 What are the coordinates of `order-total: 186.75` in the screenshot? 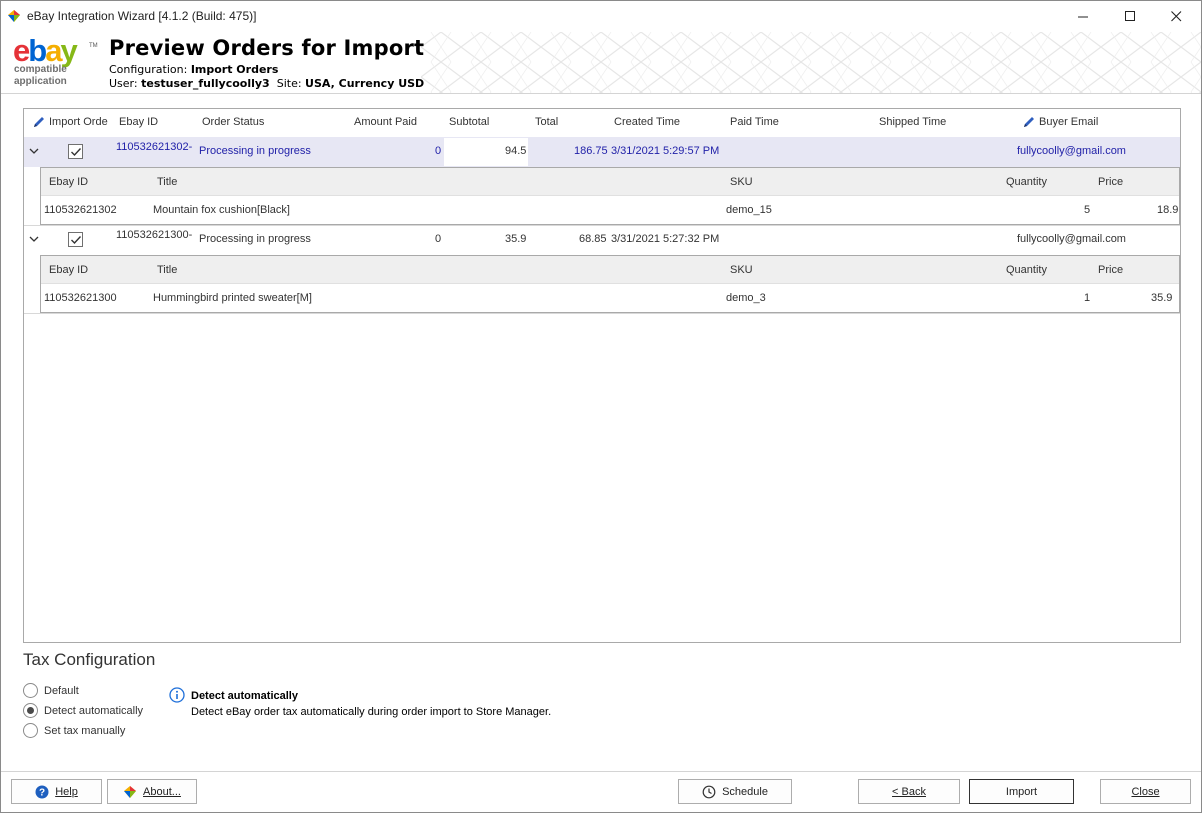 It's located at (591, 151).